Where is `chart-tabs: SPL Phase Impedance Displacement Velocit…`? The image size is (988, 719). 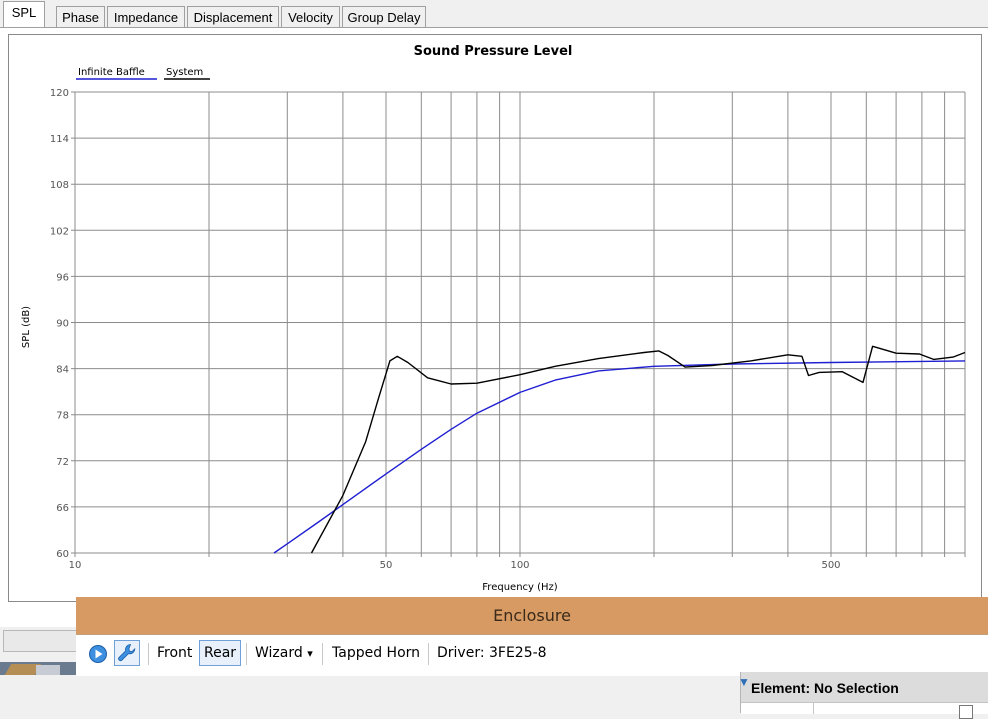 chart-tabs: SPL Phase Impedance Displacement Velocit… is located at coordinates (494, 14).